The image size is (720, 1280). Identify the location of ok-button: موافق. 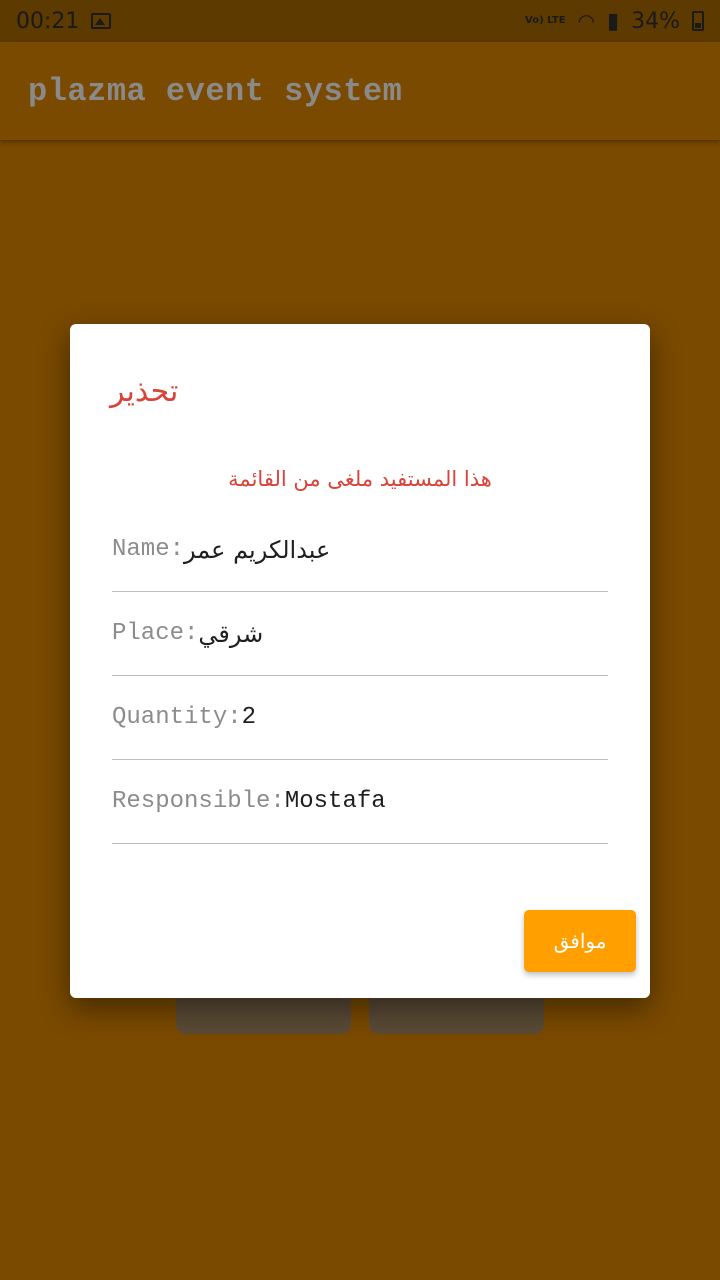
(580, 941).